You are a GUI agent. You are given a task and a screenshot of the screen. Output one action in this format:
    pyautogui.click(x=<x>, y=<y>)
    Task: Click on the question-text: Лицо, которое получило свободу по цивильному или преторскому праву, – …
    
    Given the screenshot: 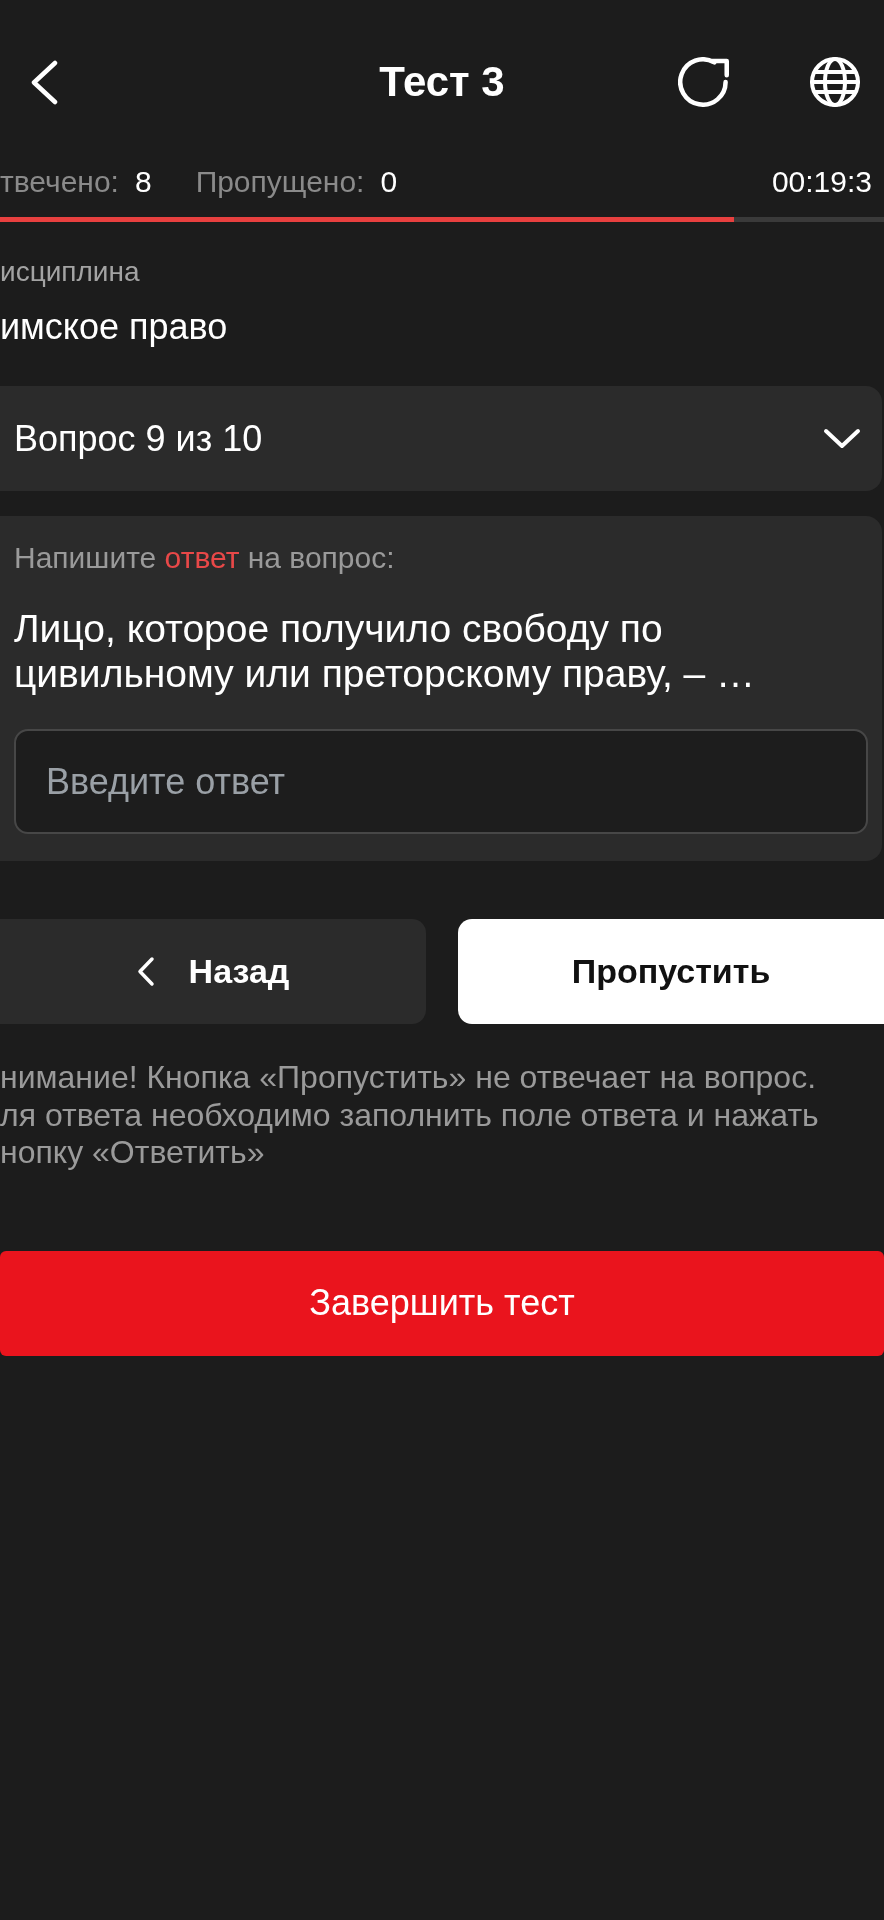 What is the action you would take?
    pyautogui.click(x=385, y=651)
    